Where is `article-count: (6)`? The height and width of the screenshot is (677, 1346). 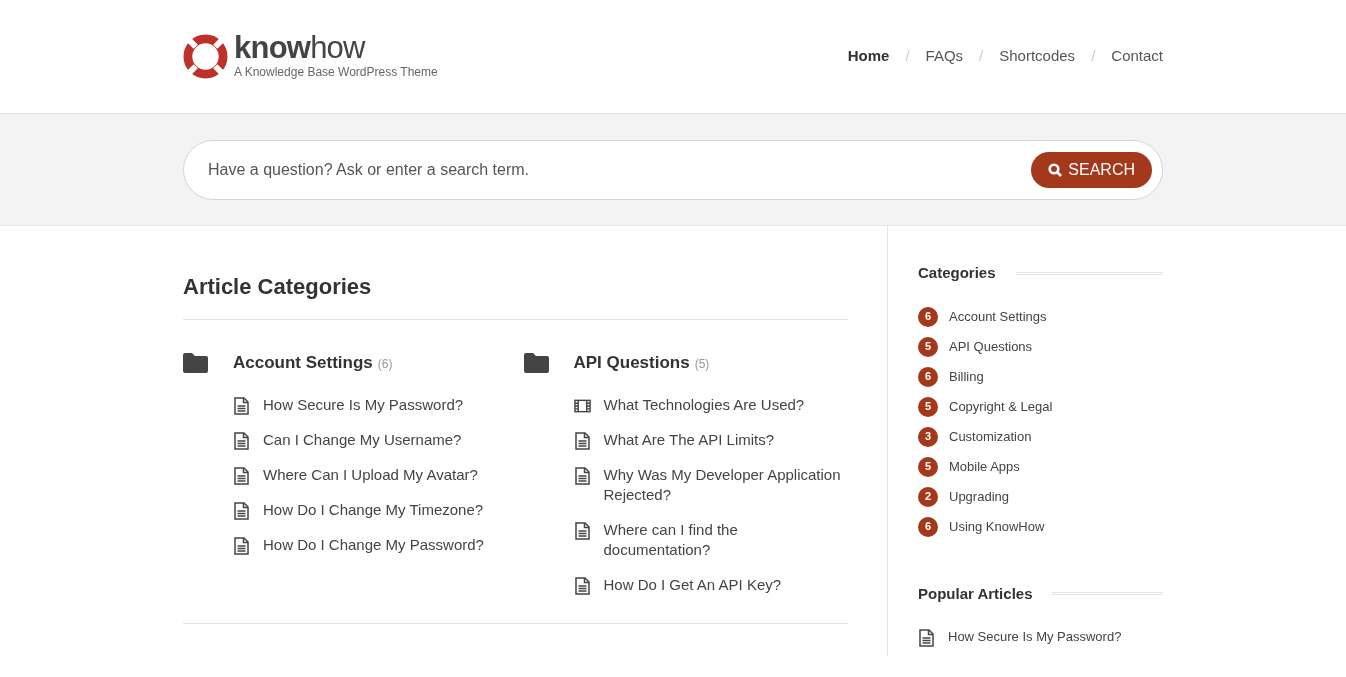 article-count: (6) is located at coordinates (385, 364).